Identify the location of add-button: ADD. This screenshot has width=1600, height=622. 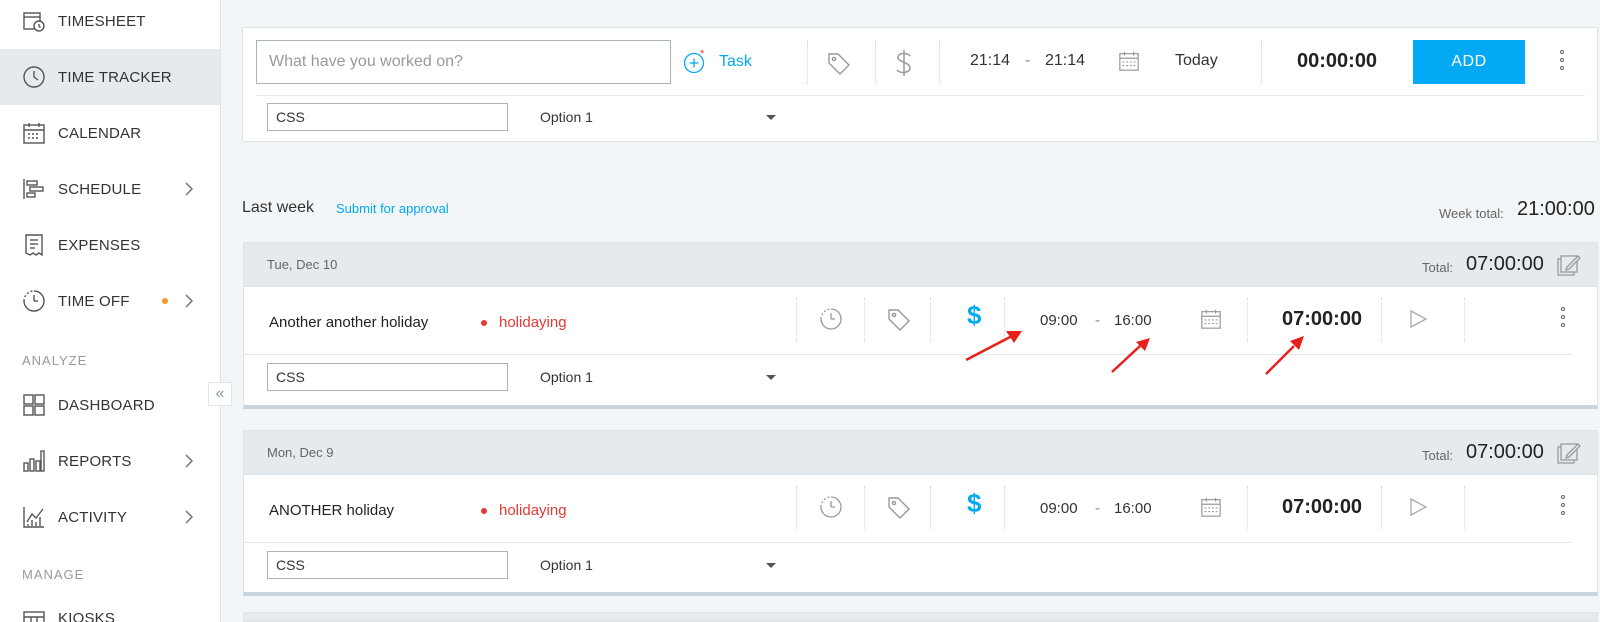
(1469, 62).